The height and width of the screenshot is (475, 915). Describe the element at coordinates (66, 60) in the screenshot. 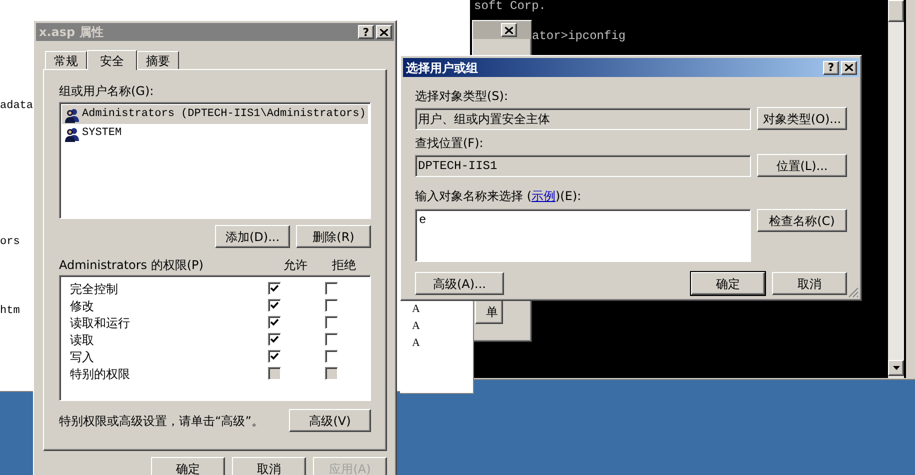

I see `tab: 常规` at that location.